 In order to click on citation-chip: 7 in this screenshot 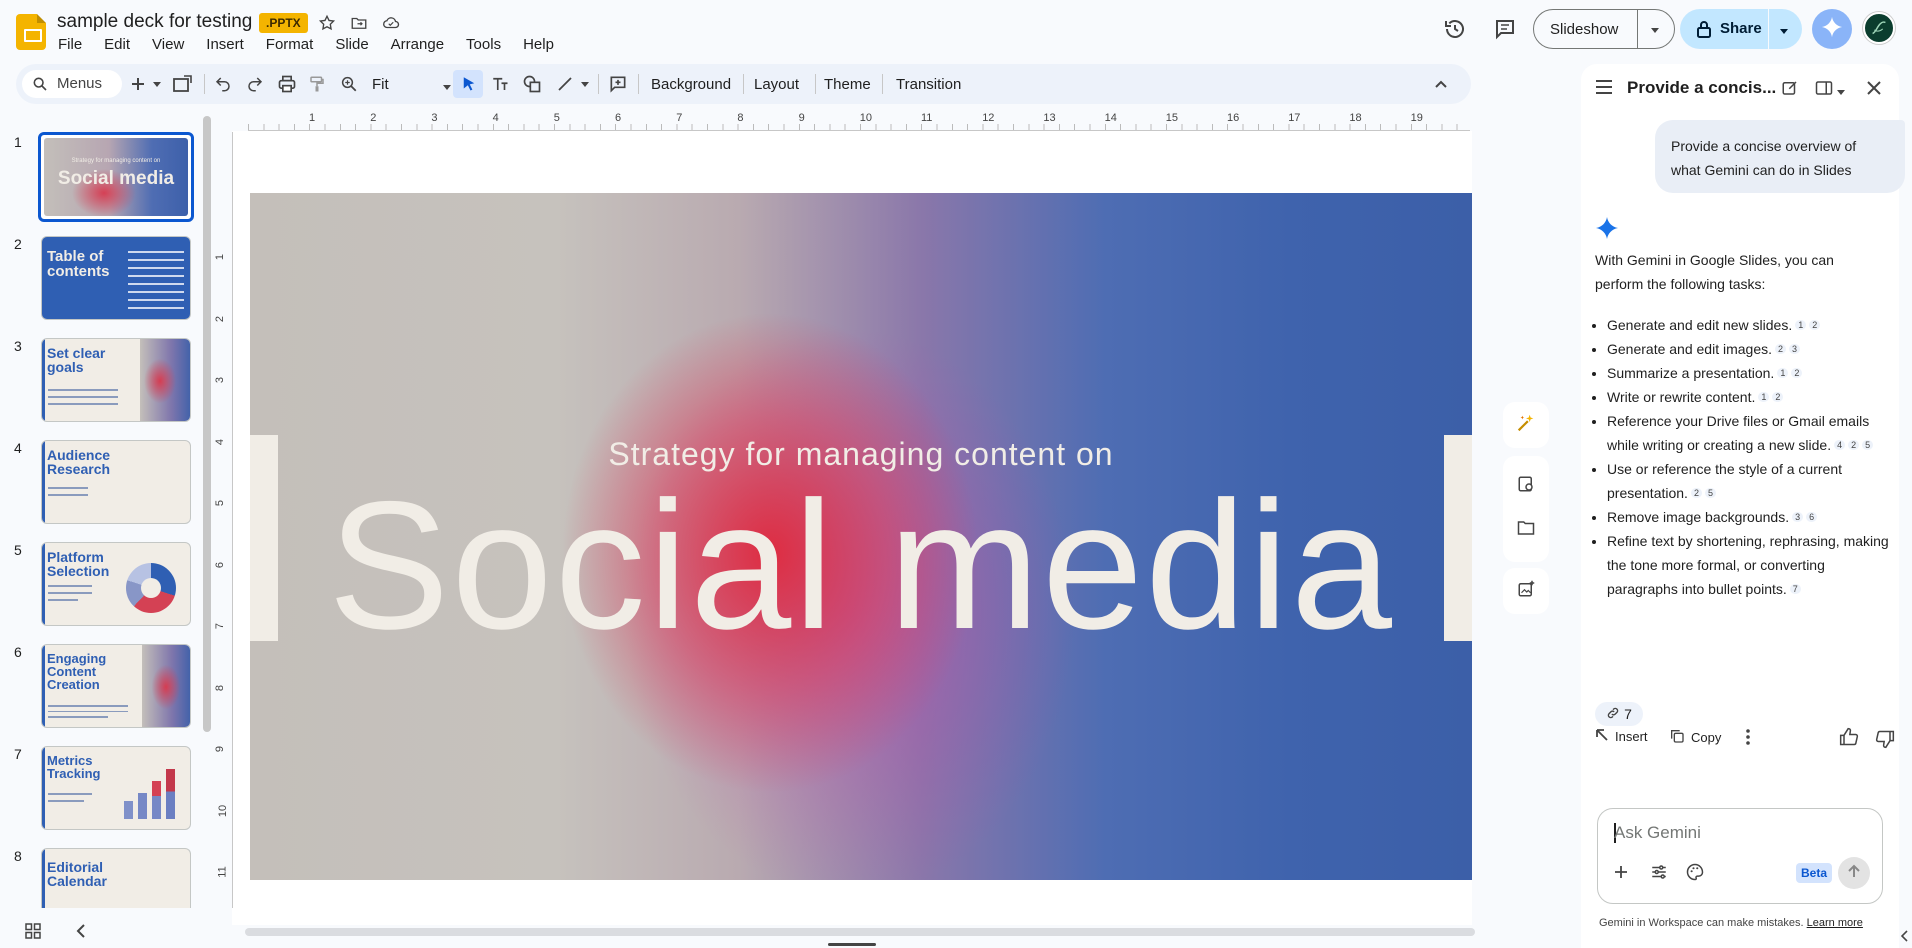, I will do `click(1795, 589)`.